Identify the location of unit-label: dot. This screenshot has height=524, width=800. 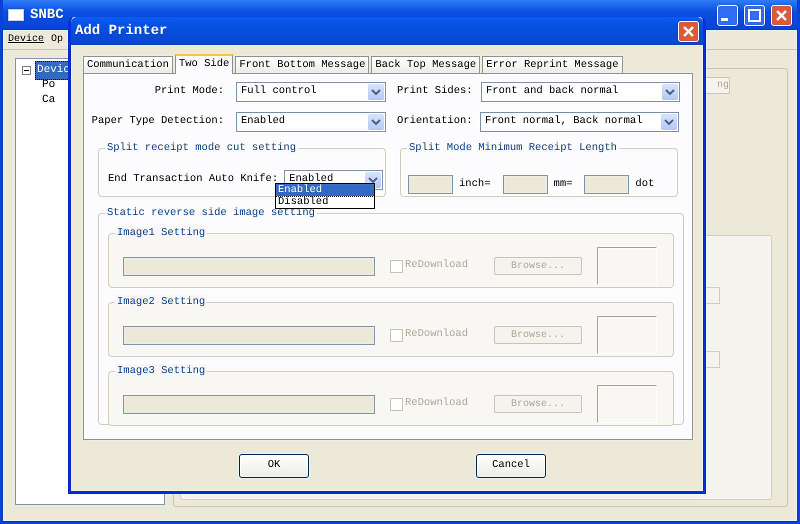
(644, 184).